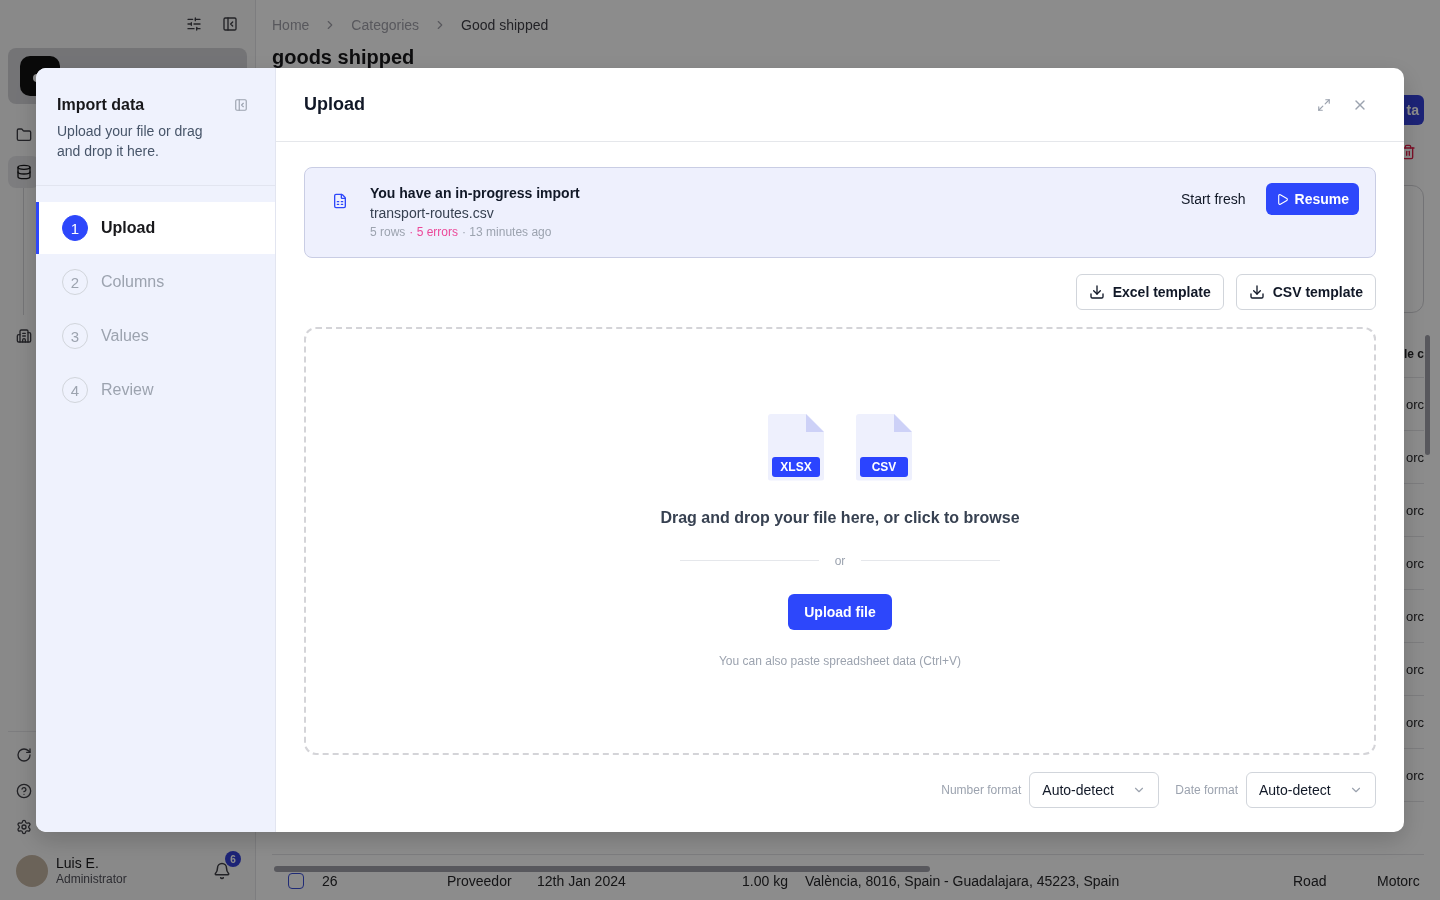 Image resolution: width=1440 pixels, height=900 pixels. I want to click on page-title: goods shipped, so click(343, 57).